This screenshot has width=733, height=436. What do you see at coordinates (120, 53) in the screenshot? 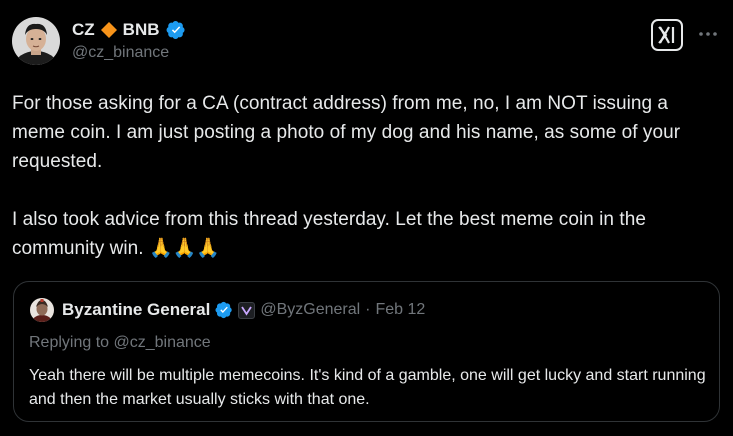
I see `author-handle: @cz_binance` at bounding box center [120, 53].